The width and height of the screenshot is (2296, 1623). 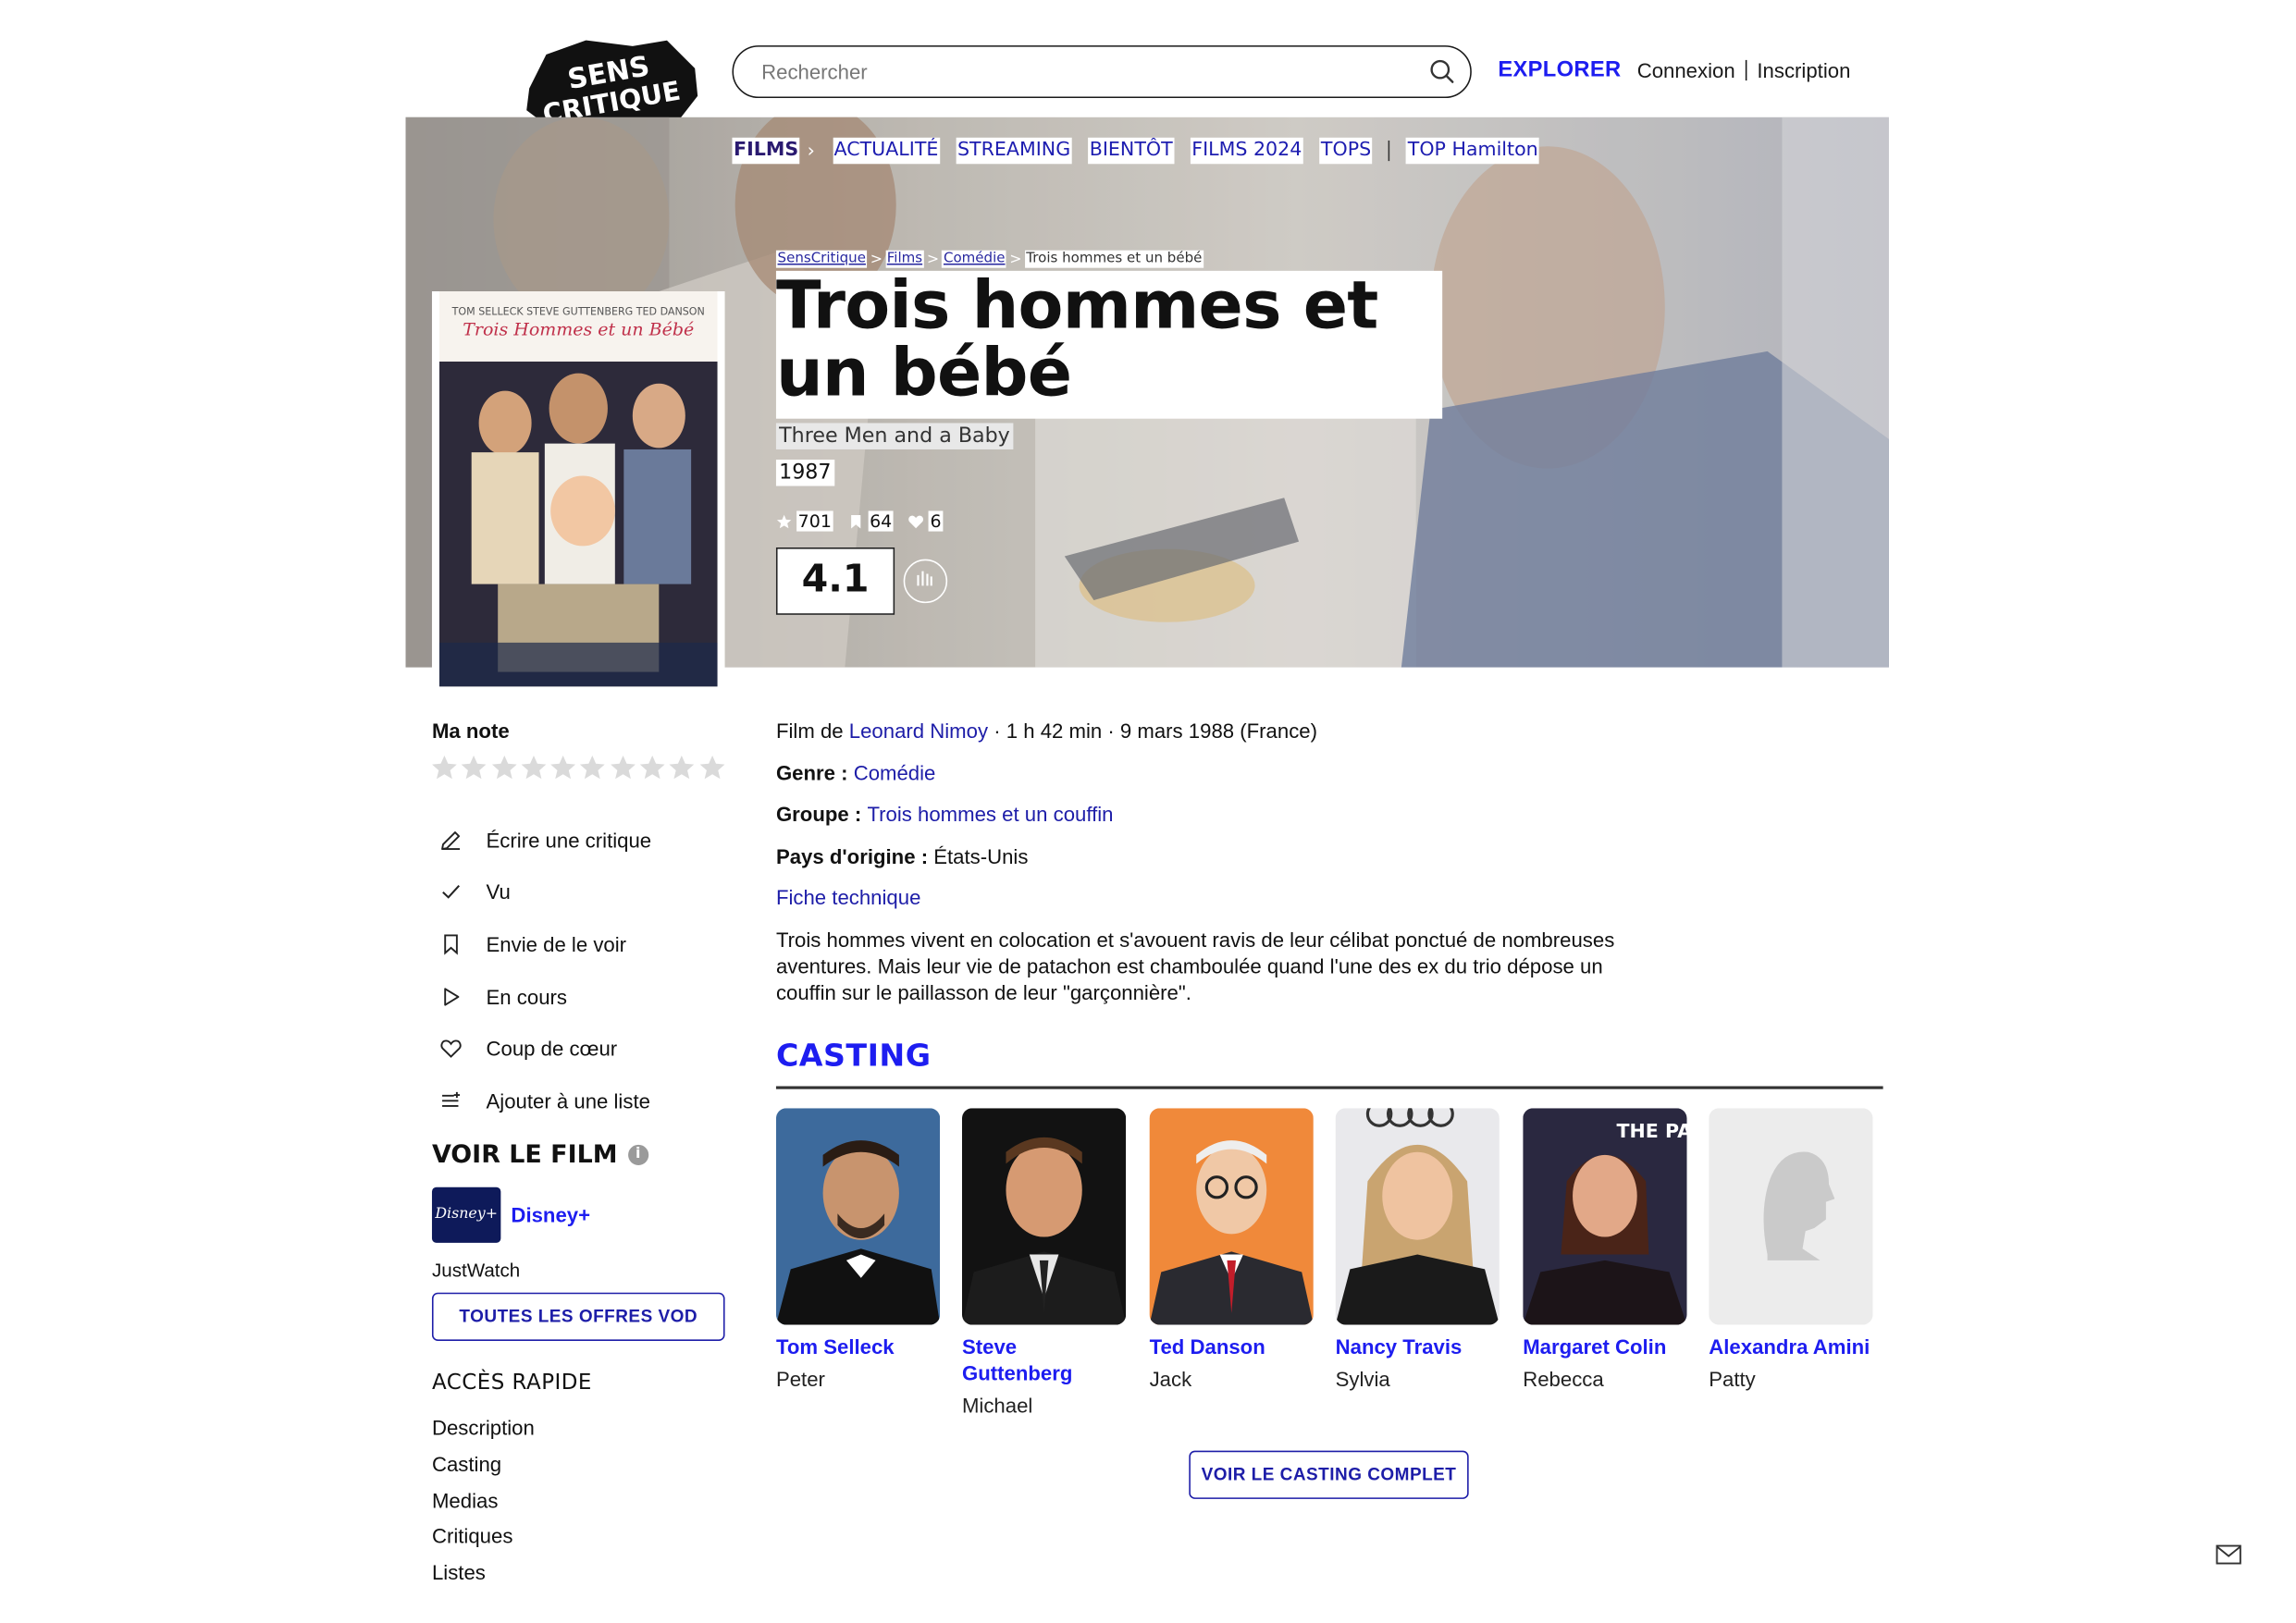 I want to click on cast-card: Ted Danson Jack, so click(x=1231, y=1249).